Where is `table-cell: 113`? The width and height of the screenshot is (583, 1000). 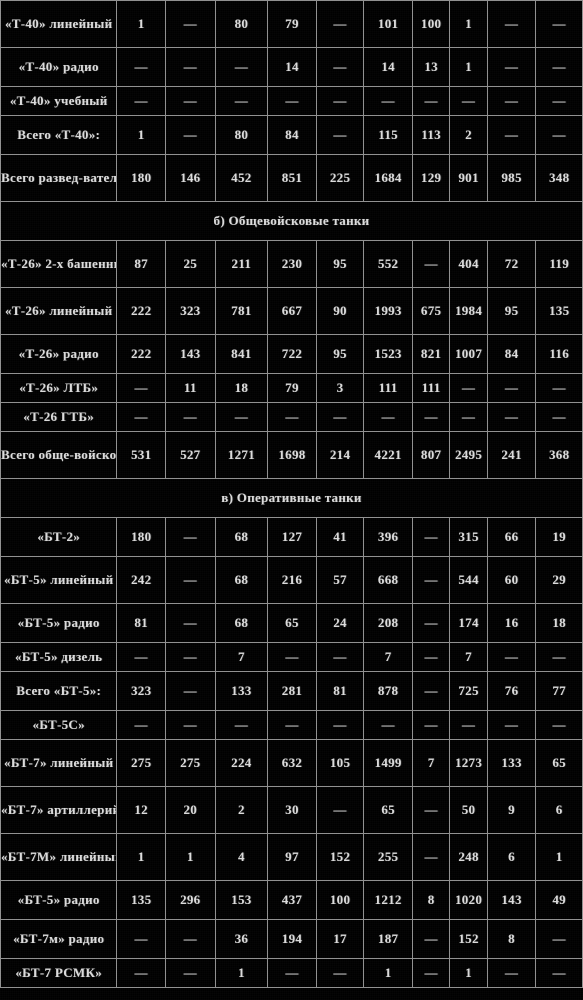
table-cell: 113 is located at coordinates (431, 135).